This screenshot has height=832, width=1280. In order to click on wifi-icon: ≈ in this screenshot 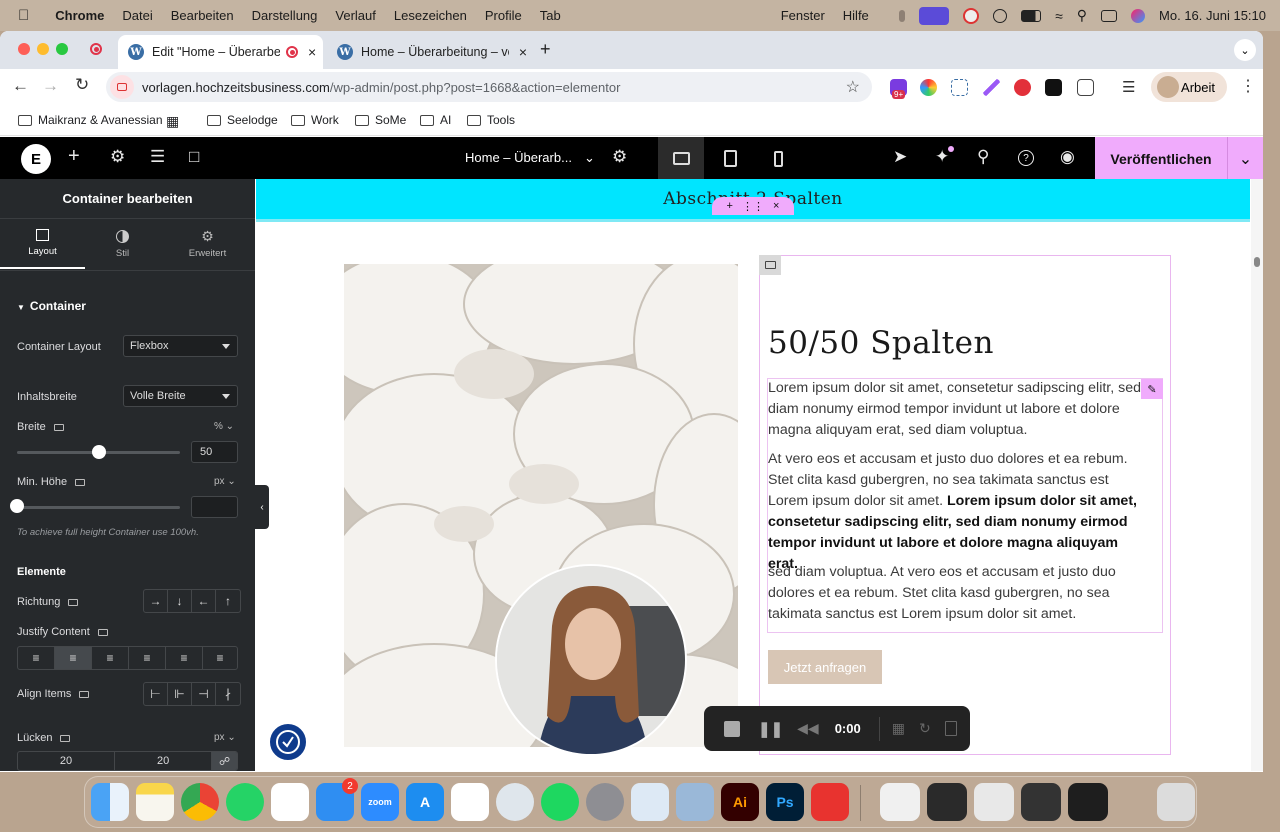, I will do `click(1059, 16)`.